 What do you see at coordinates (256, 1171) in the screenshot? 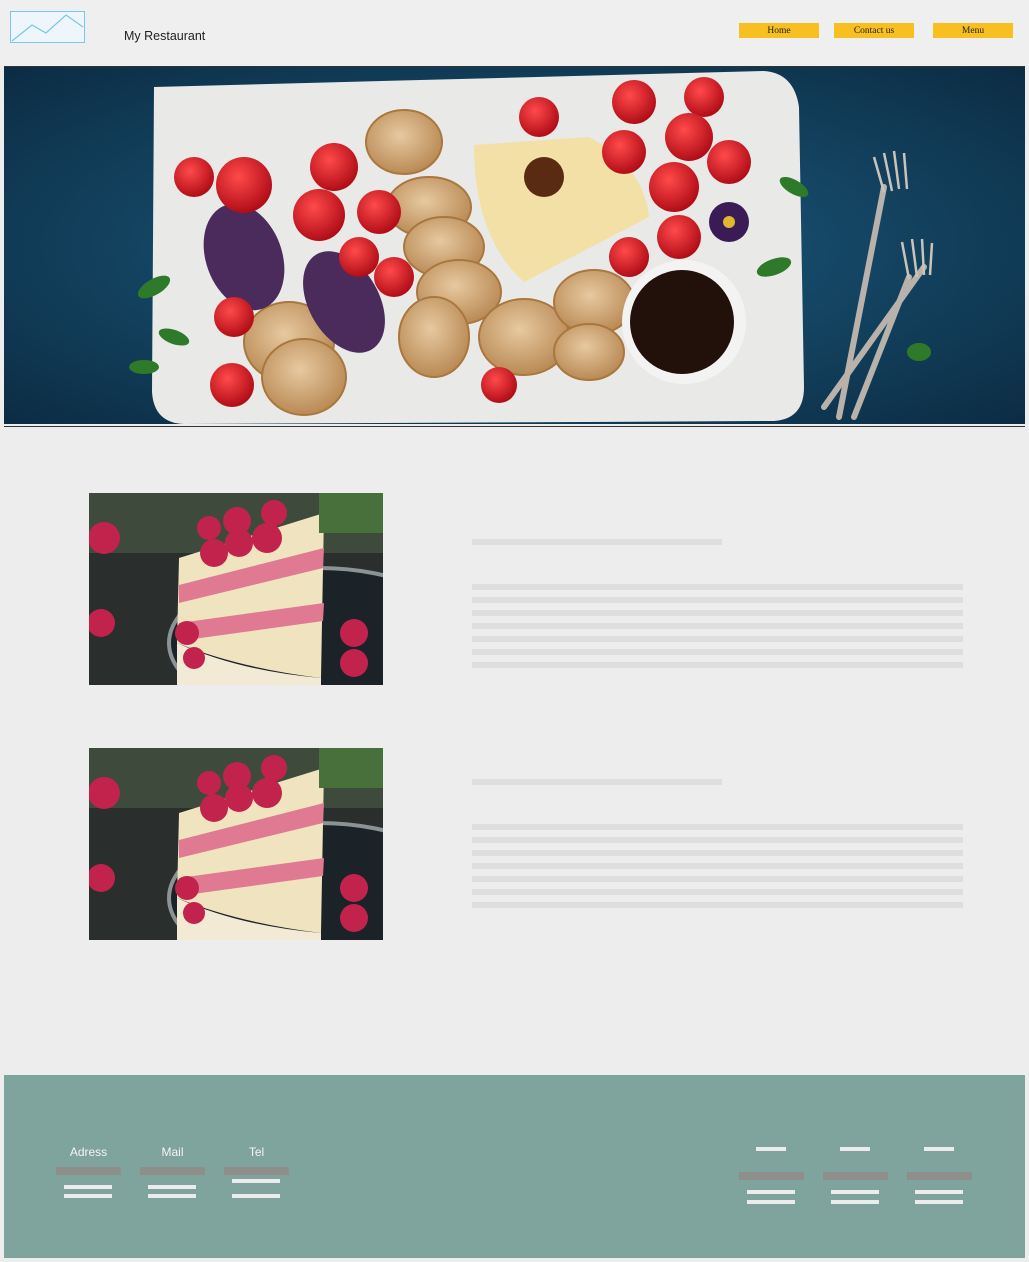
I see `footer-tel-placeholder` at bounding box center [256, 1171].